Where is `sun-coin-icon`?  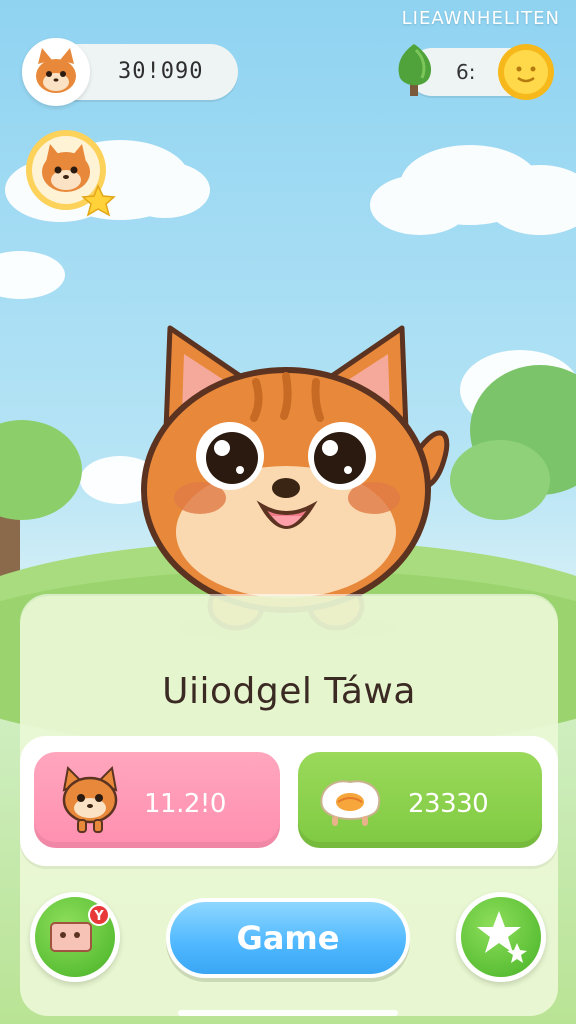 sun-coin-icon is located at coordinates (526, 72).